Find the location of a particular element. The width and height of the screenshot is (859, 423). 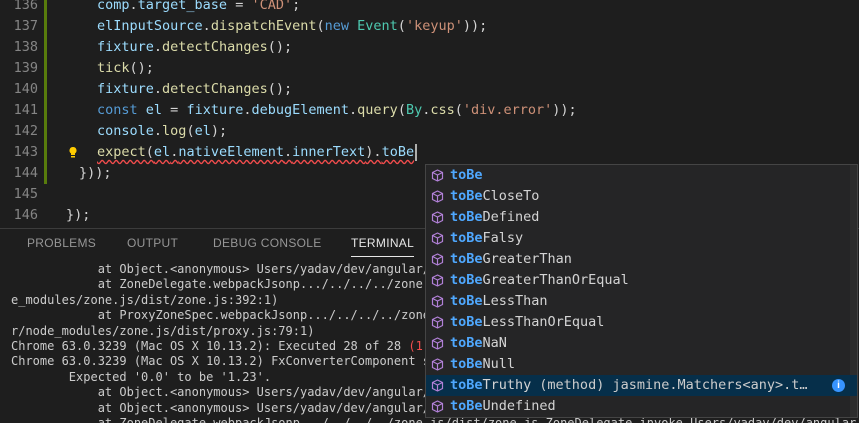

suggestion-label: toBeDefined is located at coordinates (494, 217).